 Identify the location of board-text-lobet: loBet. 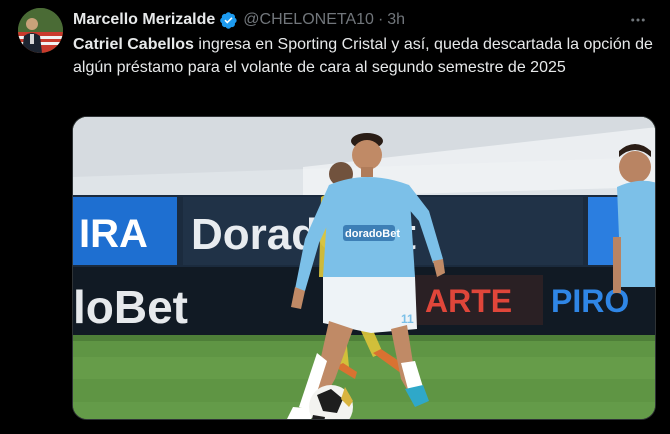
(130, 307).